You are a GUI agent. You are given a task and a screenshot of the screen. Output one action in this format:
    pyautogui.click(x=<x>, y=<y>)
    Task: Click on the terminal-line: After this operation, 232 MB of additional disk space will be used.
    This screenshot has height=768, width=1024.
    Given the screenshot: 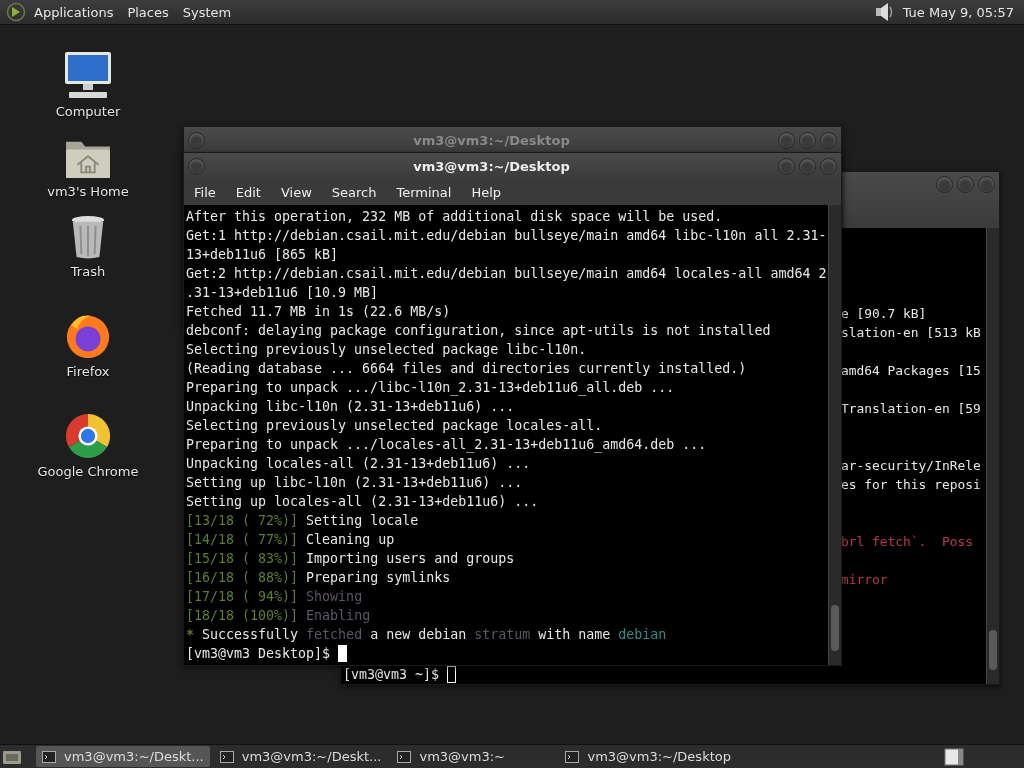 What is the action you would take?
    pyautogui.click(x=455, y=217)
    